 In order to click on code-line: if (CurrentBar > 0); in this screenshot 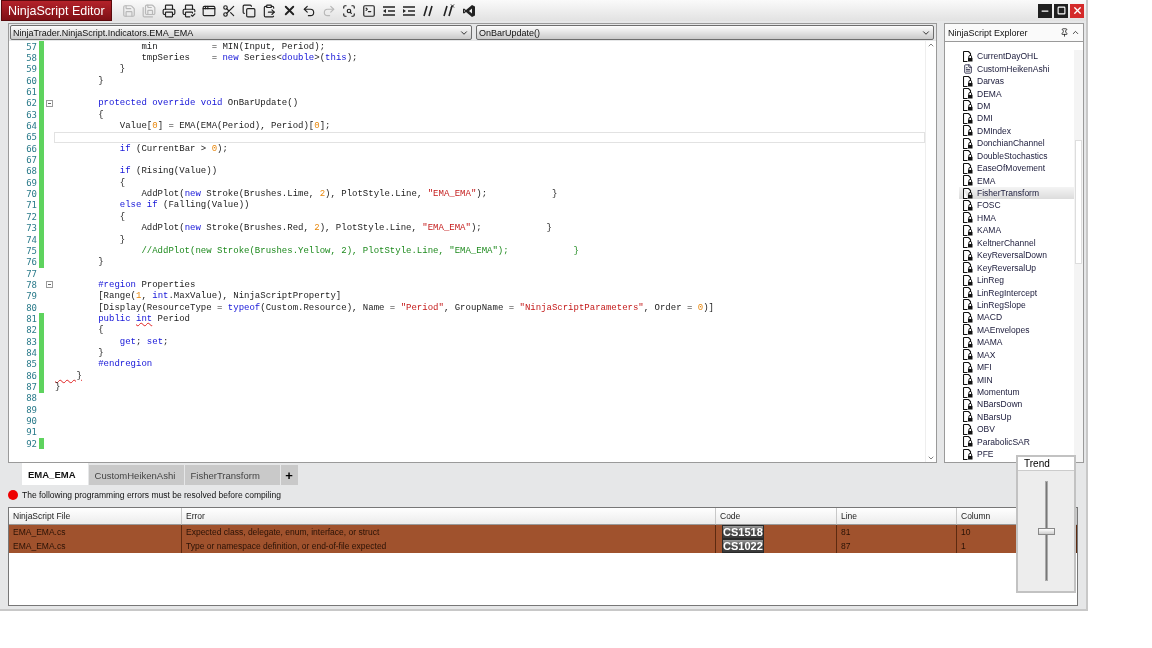, I will do `click(173, 148)`.